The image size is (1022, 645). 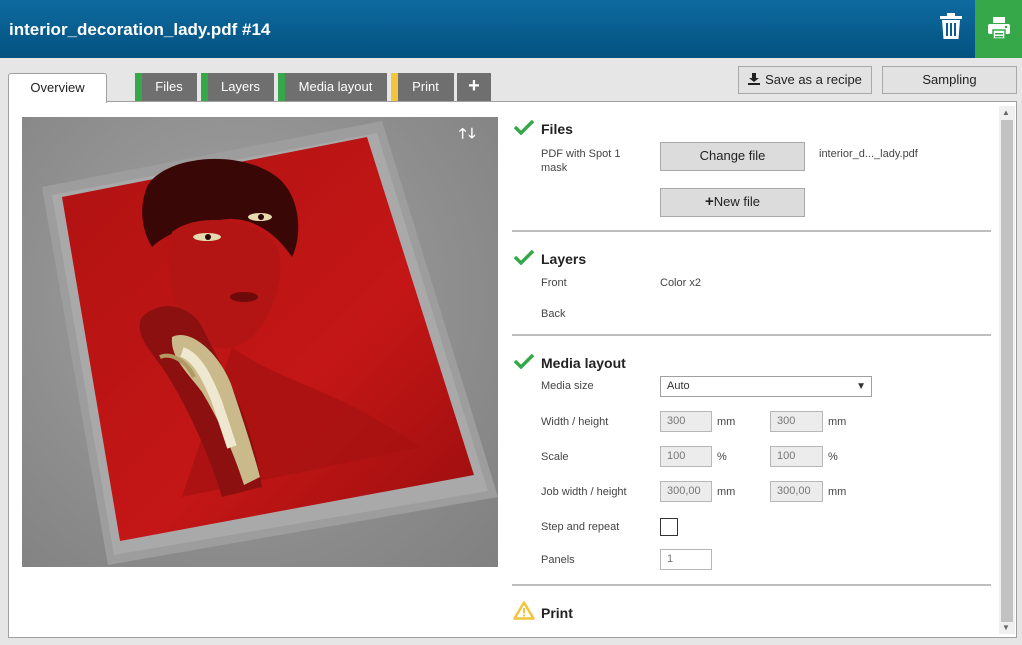 I want to click on media-layout-section-title: Media layout, so click(x=583, y=363).